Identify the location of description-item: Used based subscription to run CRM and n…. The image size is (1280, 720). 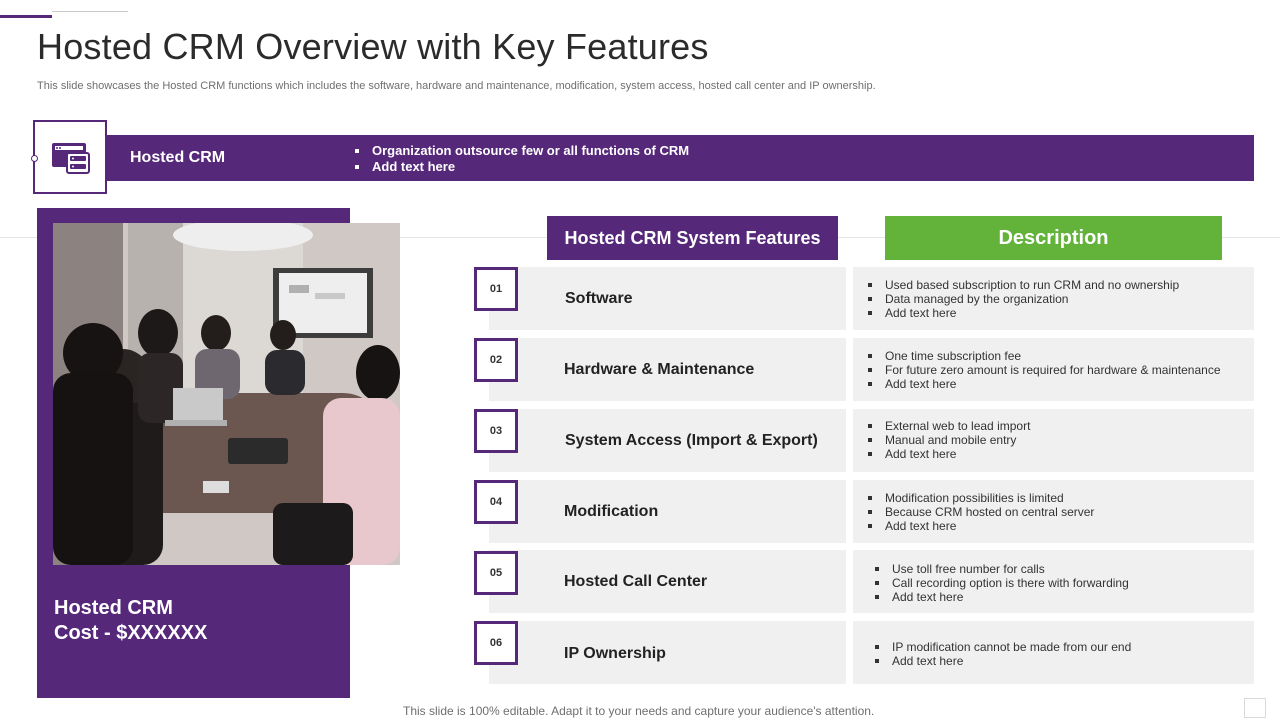
(1023, 285).